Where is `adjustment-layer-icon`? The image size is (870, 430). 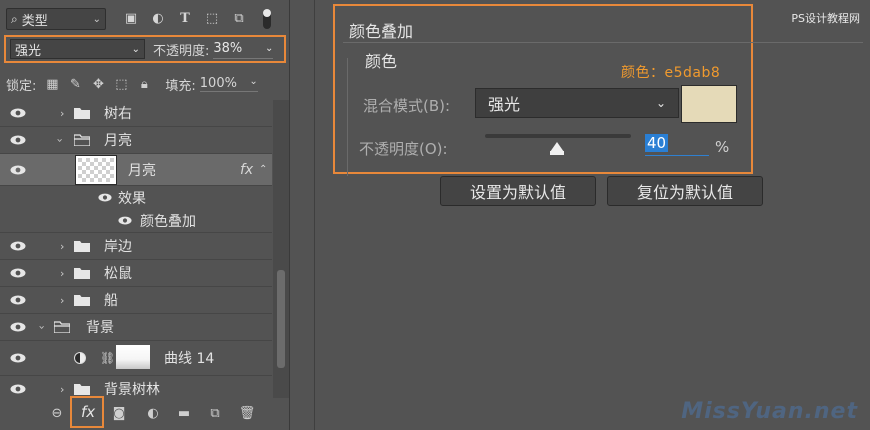 adjustment-layer-icon is located at coordinates (80, 358).